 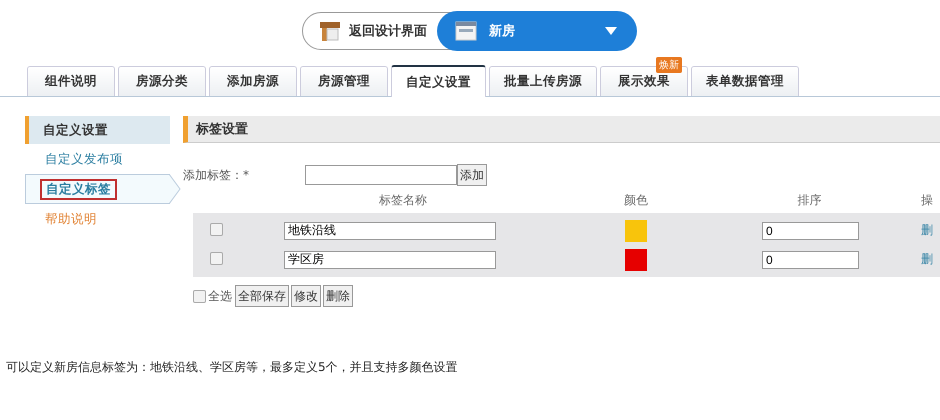 What do you see at coordinates (253, 81) in the screenshot?
I see `tab: 添加房源` at bounding box center [253, 81].